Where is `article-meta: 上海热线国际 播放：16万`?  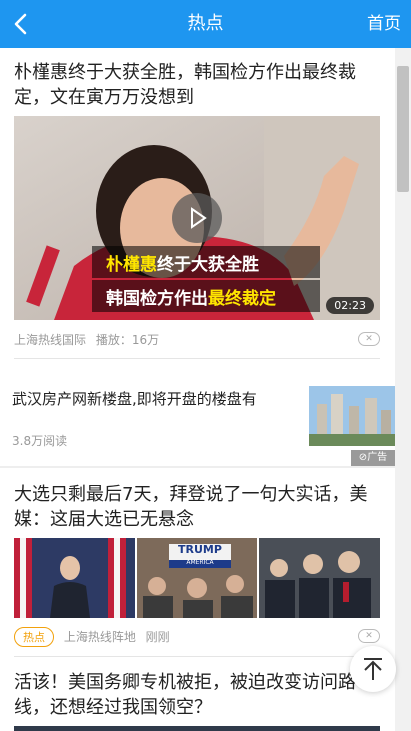
article-meta: 上海热线国际 播放：16万 is located at coordinates (86, 339).